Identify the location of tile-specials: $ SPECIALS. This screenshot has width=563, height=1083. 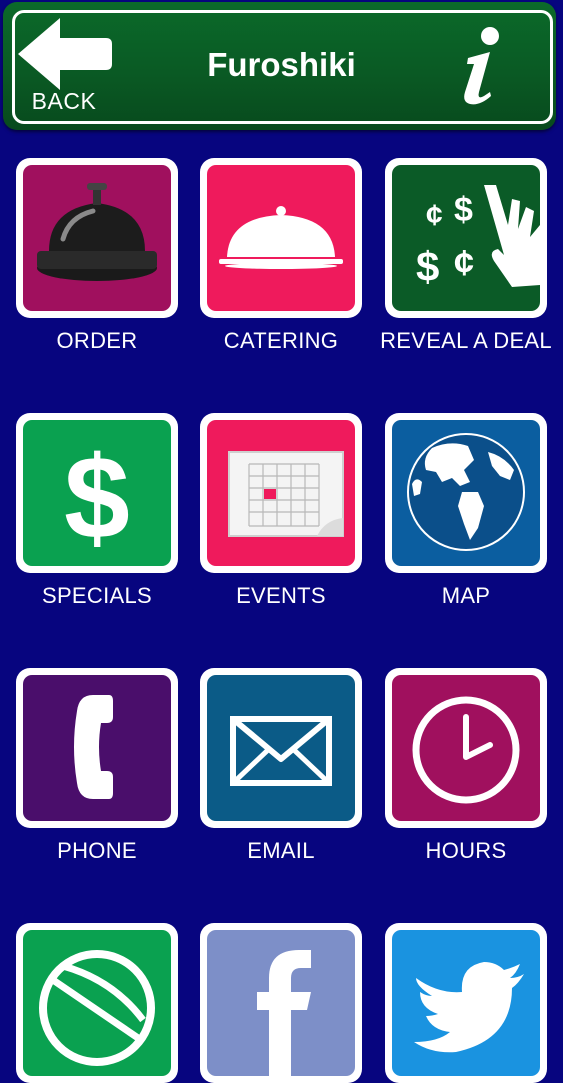
(97, 510).